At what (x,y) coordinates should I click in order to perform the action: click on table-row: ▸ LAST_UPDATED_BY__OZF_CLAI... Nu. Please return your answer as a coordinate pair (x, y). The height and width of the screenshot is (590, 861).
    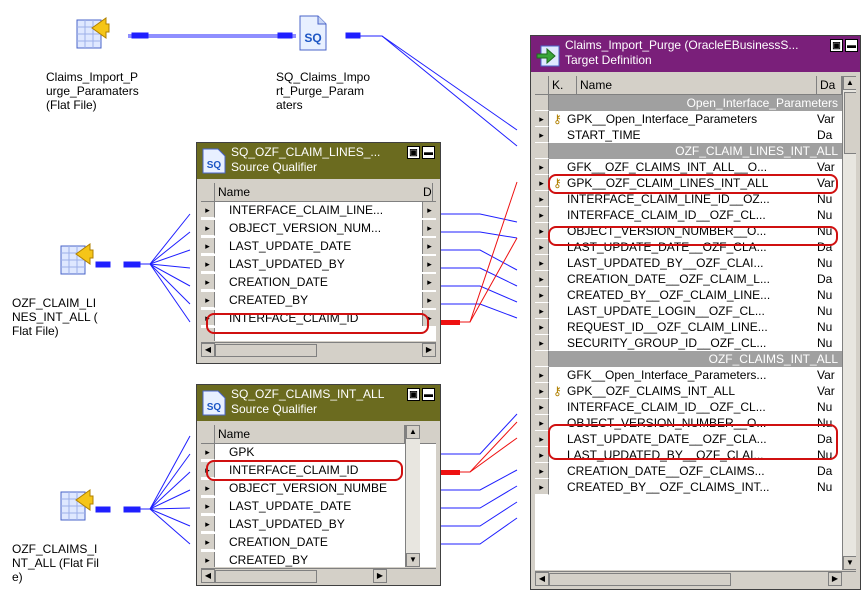
    Looking at the image, I should click on (688, 263).